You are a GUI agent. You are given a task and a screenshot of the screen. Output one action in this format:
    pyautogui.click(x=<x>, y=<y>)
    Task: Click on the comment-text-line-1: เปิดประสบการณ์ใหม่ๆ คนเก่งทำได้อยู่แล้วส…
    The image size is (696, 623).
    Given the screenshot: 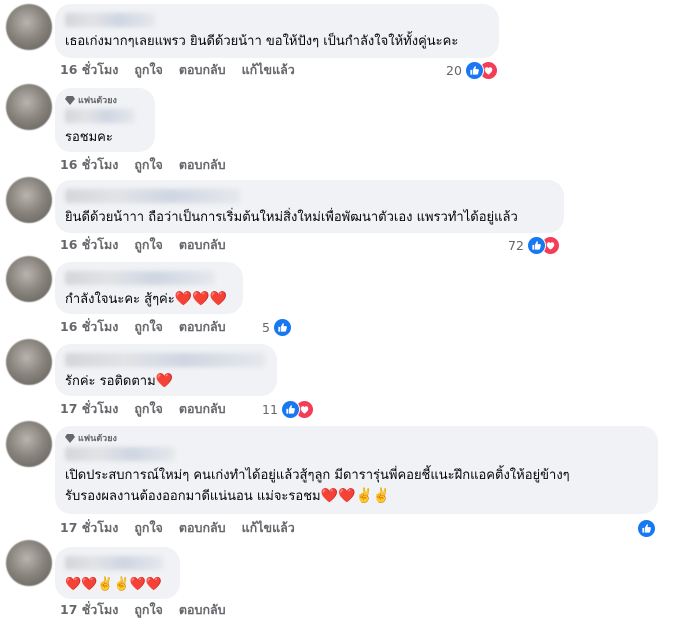 What is the action you would take?
    pyautogui.click(x=317, y=475)
    